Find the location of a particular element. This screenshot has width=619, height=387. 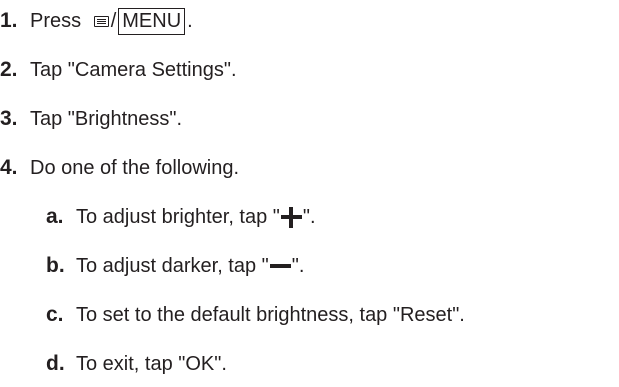

substep-letter: b. is located at coordinates (55, 265).